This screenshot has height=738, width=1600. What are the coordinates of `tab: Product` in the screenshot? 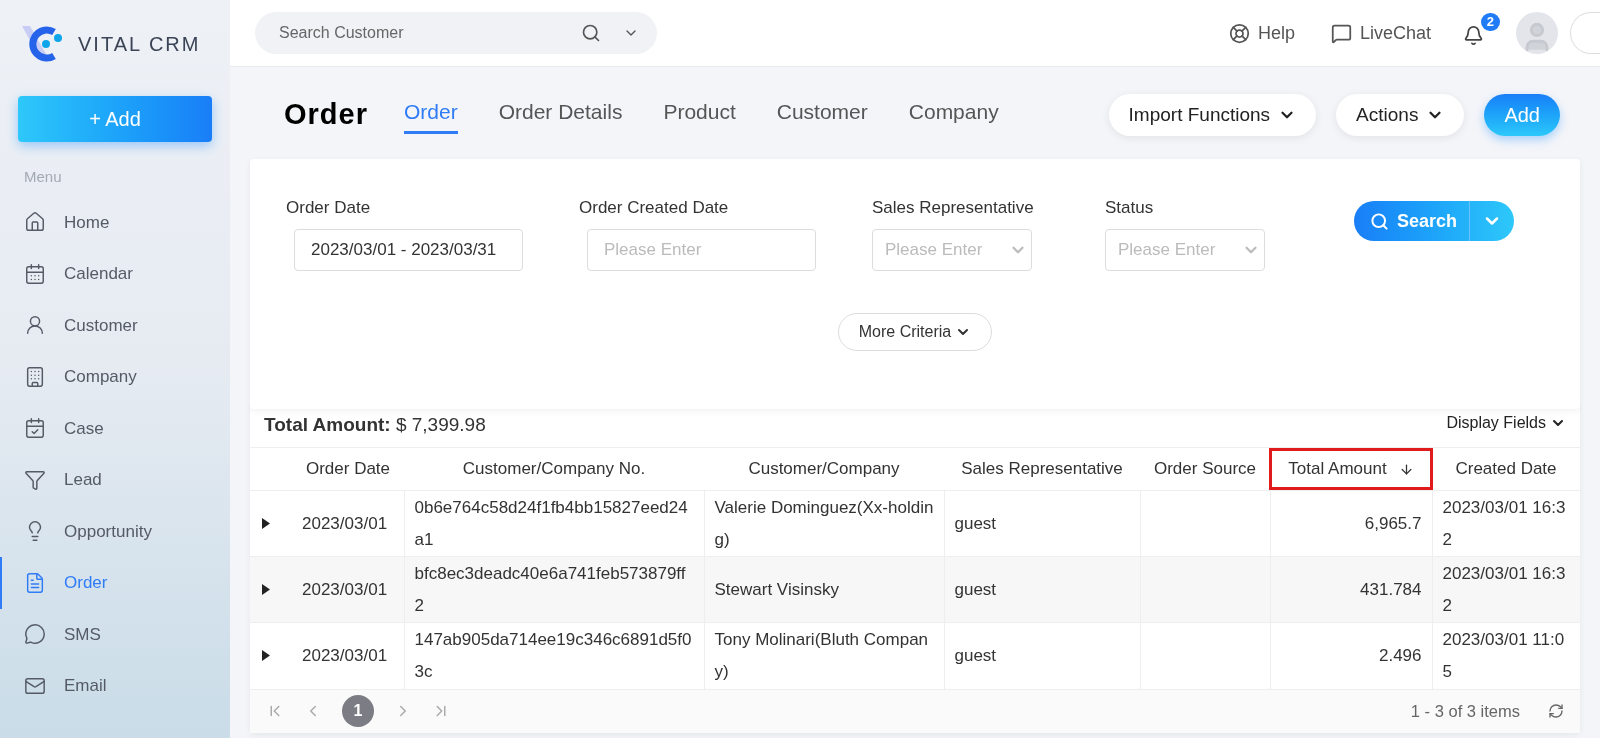 It's located at (699, 115).